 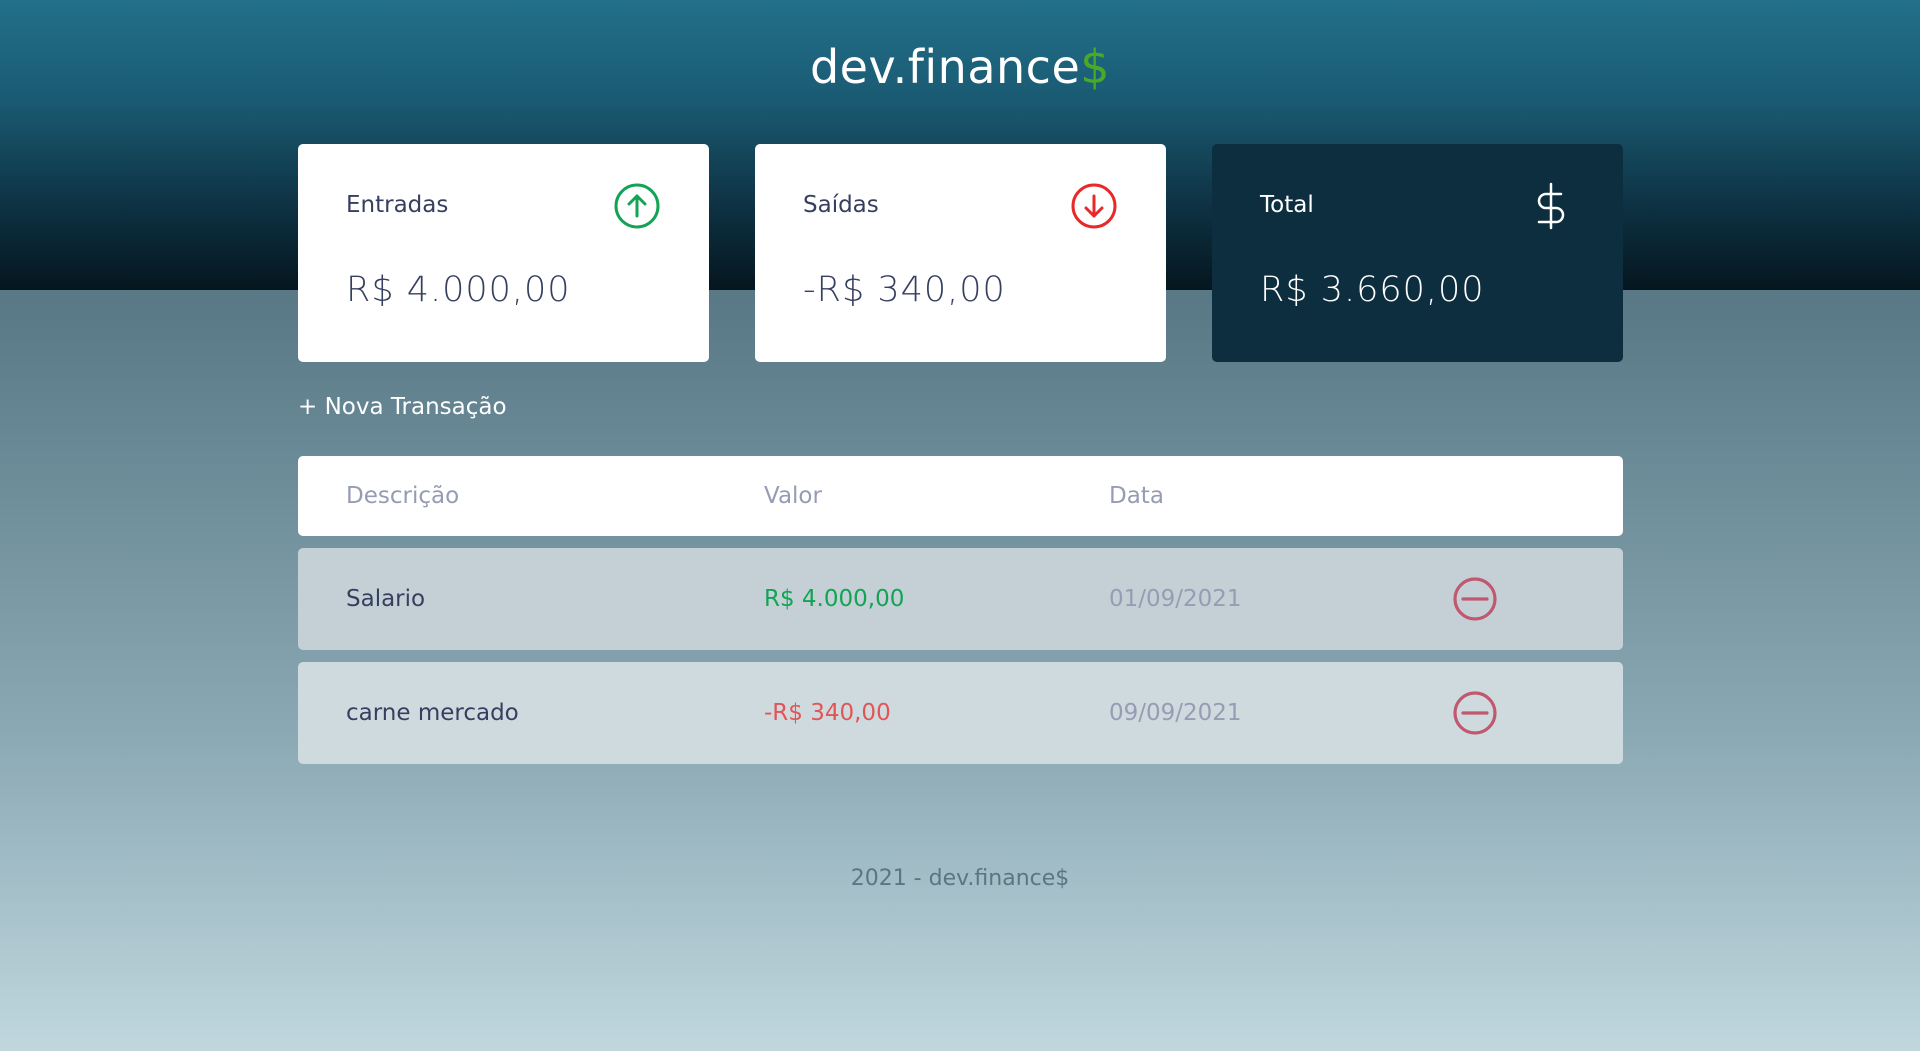 I want to click on logo: dev.finance$, so click(x=960, y=67).